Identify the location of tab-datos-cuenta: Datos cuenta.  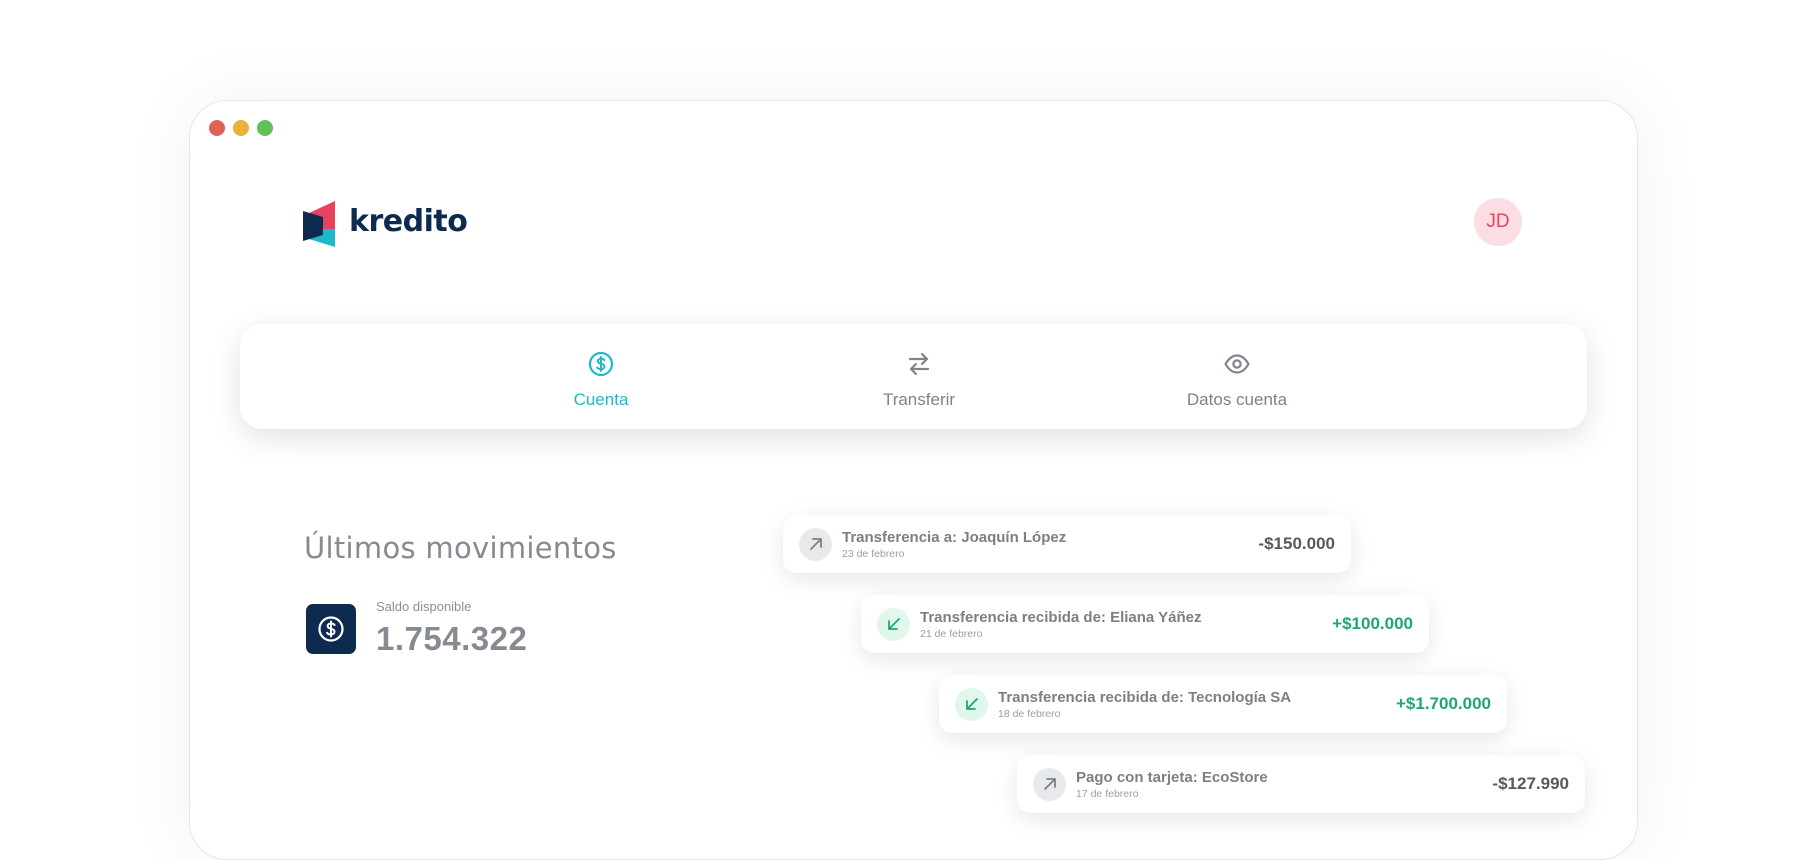
(1237, 380).